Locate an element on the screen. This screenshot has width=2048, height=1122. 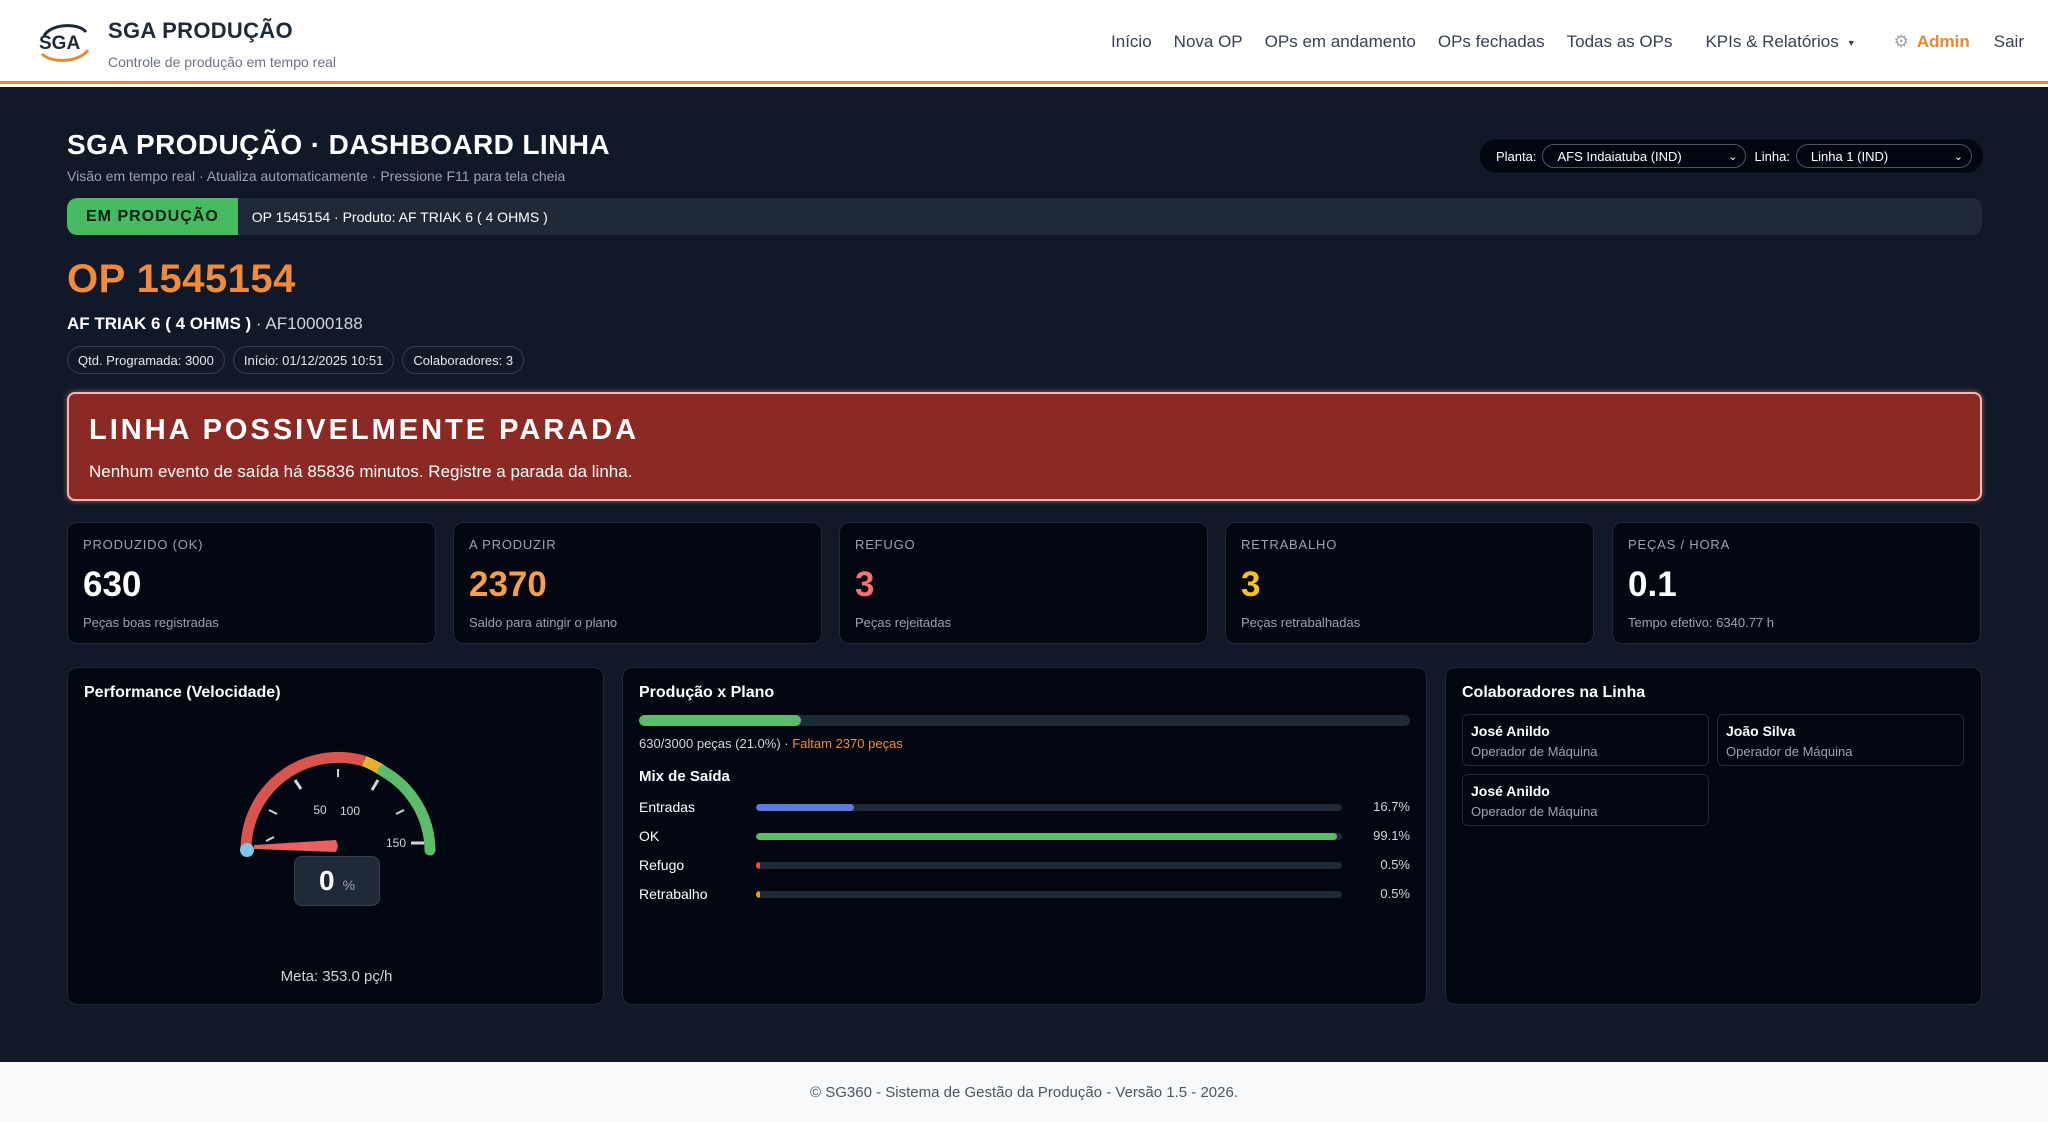
kpi-label: RETRABALHO is located at coordinates (1289, 544).